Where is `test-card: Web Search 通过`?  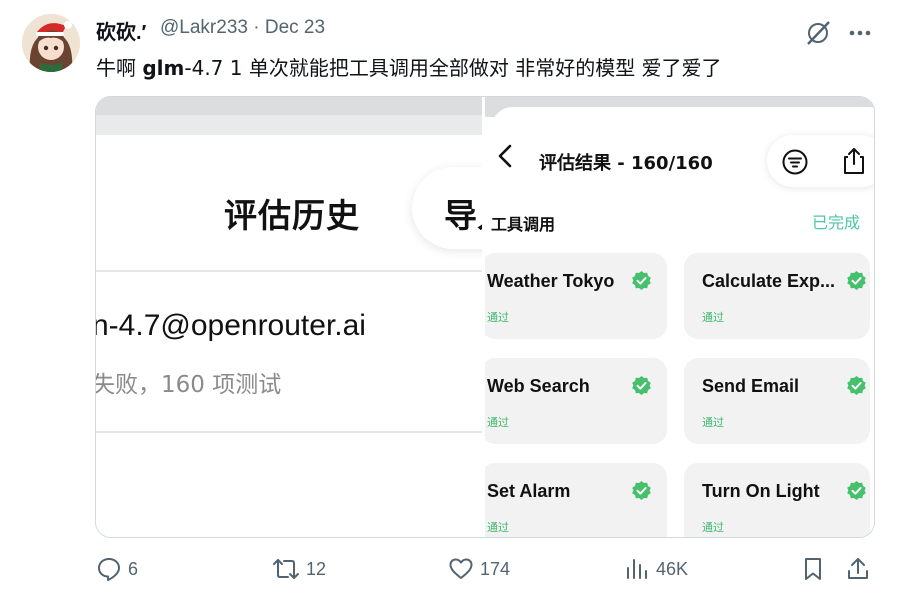
test-card: Web Search 通过 is located at coordinates (576, 401).